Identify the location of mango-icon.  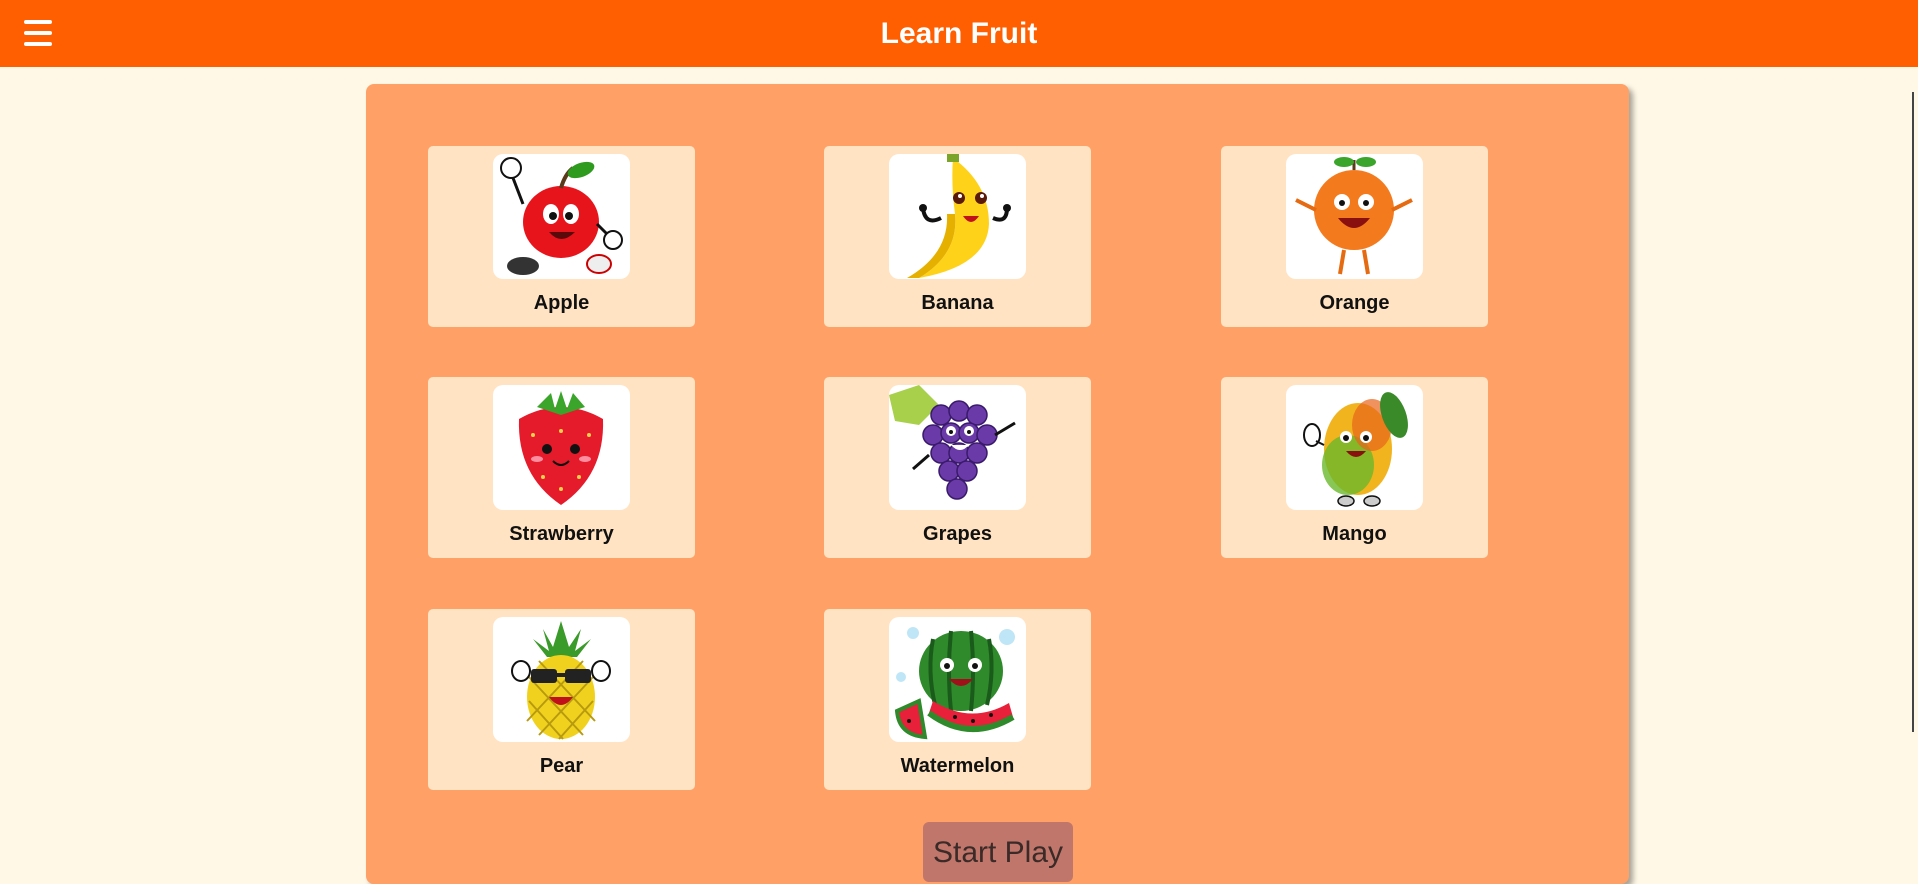
(1354, 447).